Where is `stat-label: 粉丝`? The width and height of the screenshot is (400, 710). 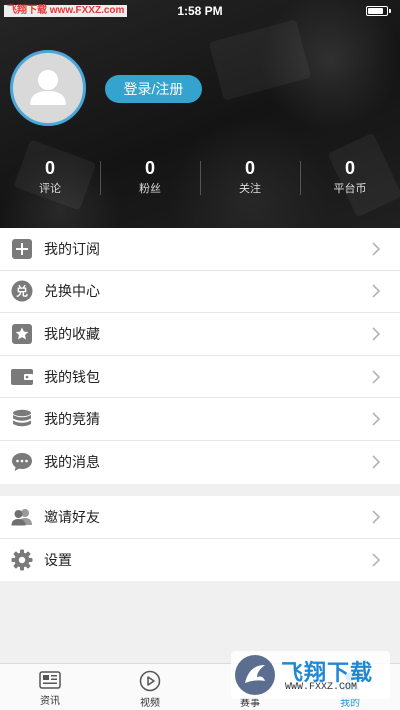
stat-label: 粉丝 is located at coordinates (150, 189).